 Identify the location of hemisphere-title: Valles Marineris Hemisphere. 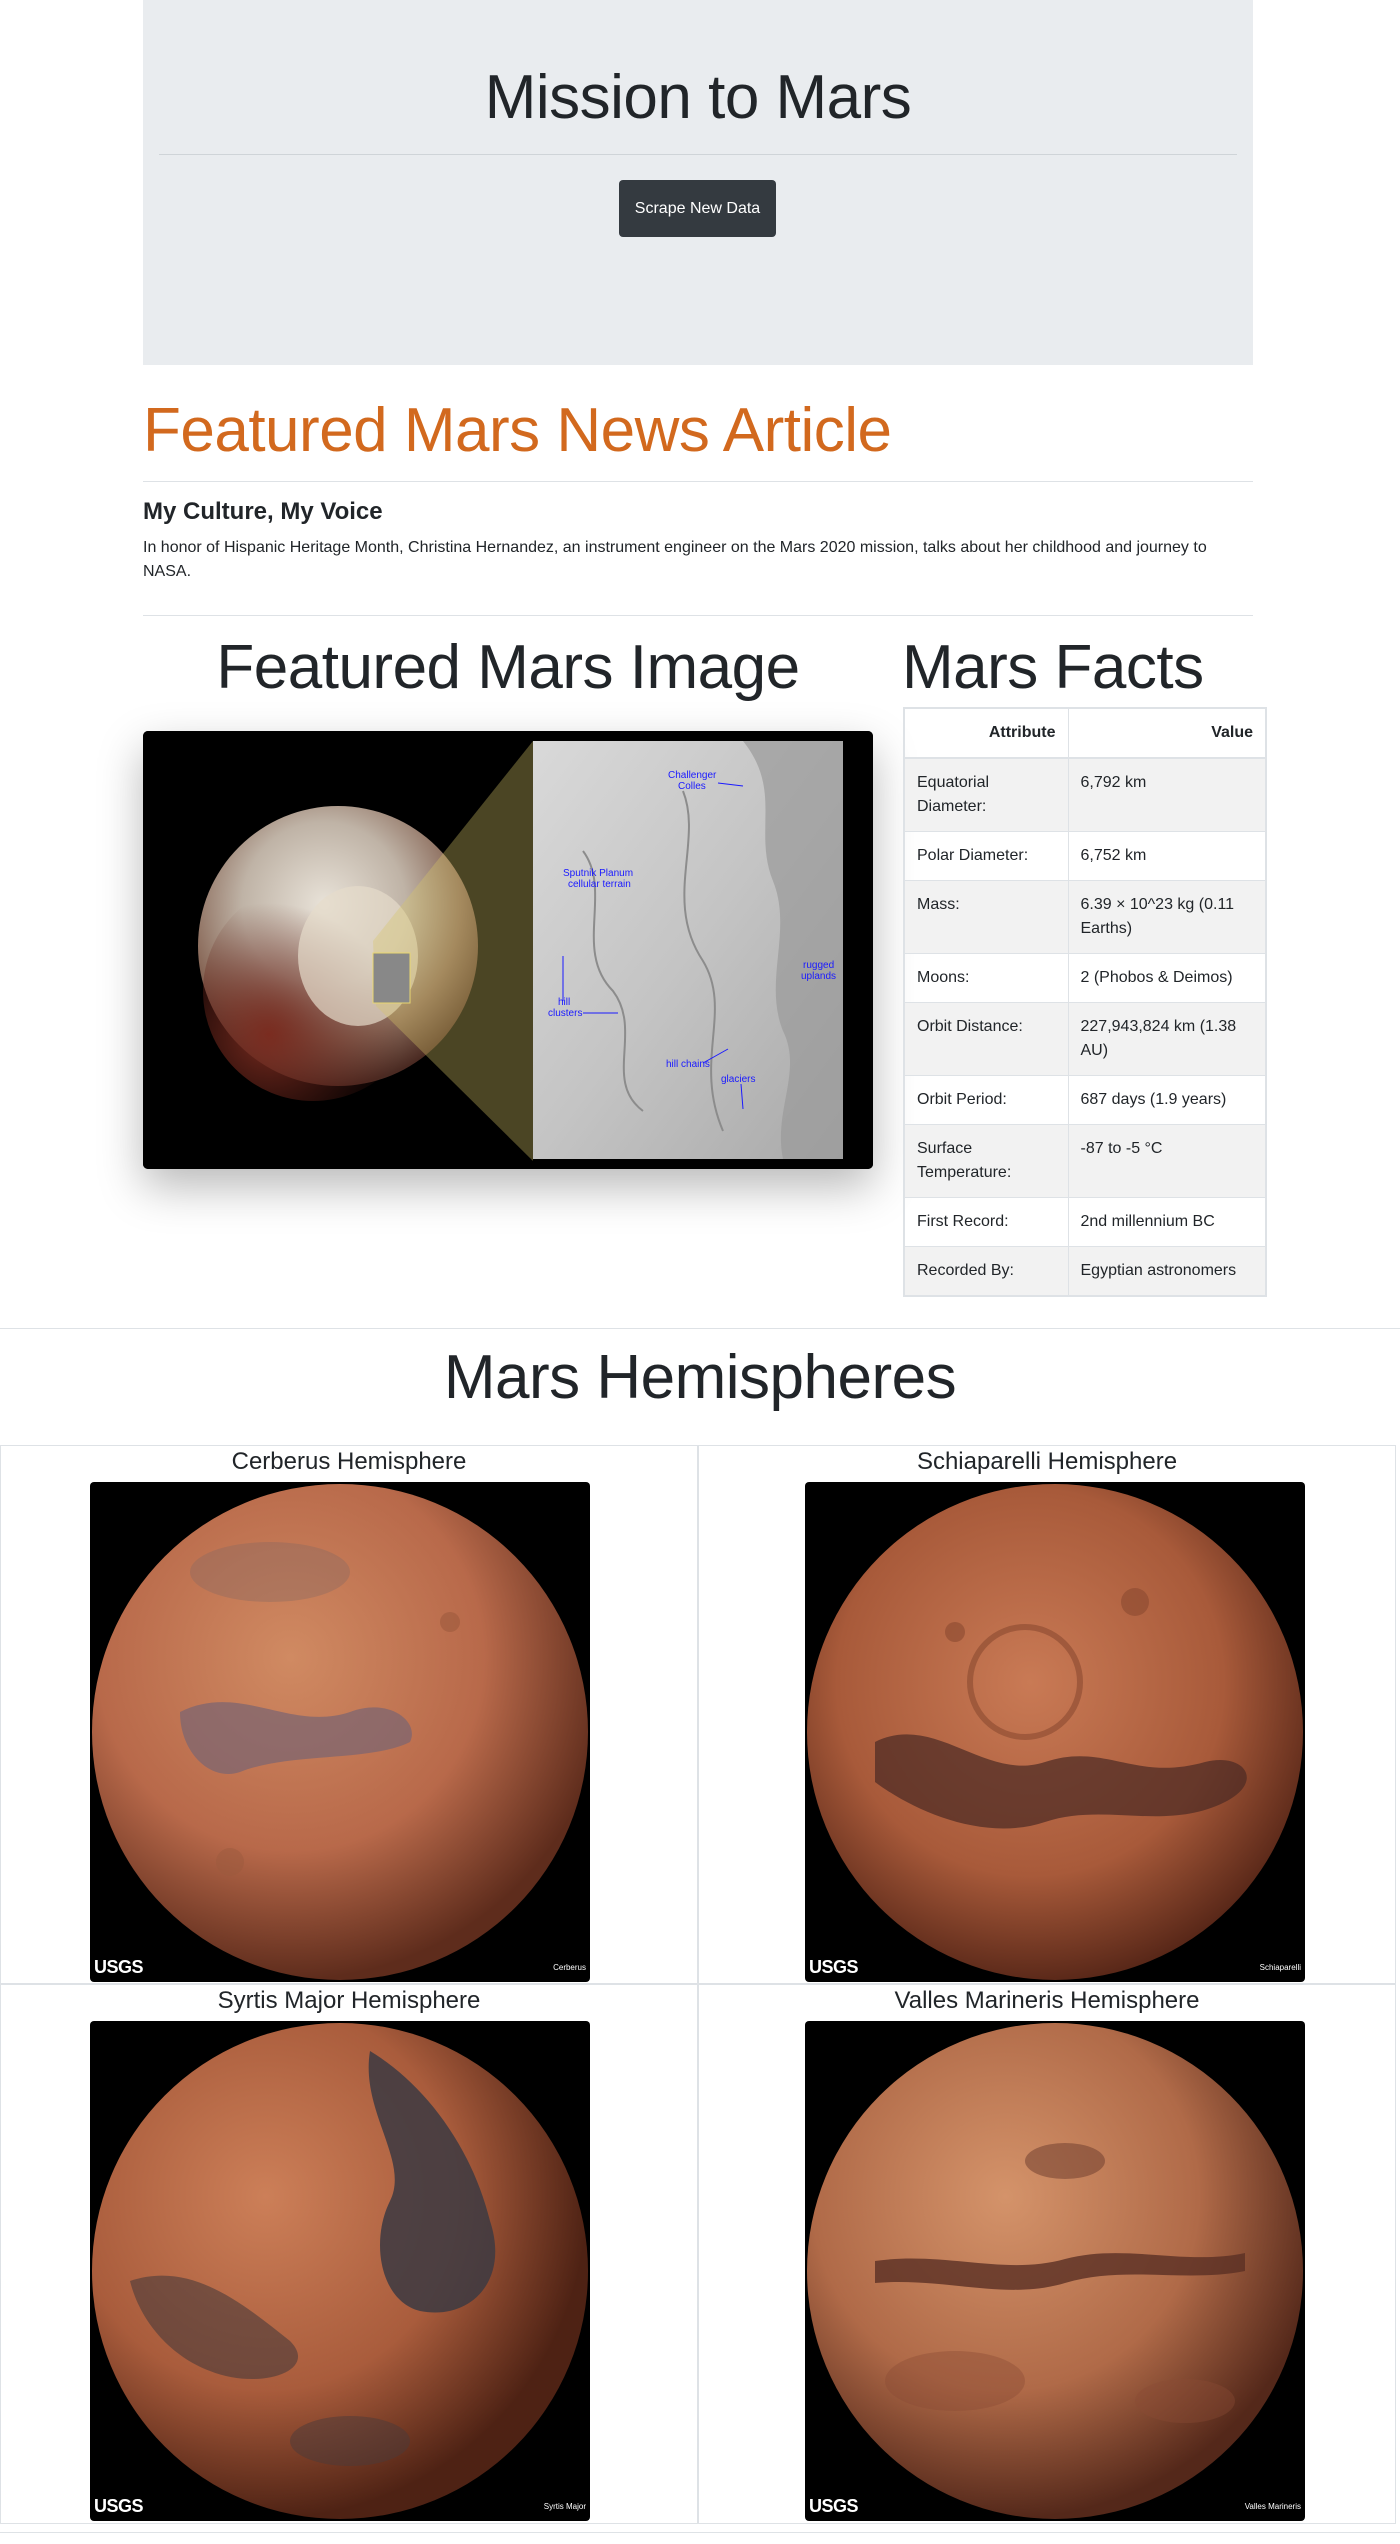
(1047, 2000).